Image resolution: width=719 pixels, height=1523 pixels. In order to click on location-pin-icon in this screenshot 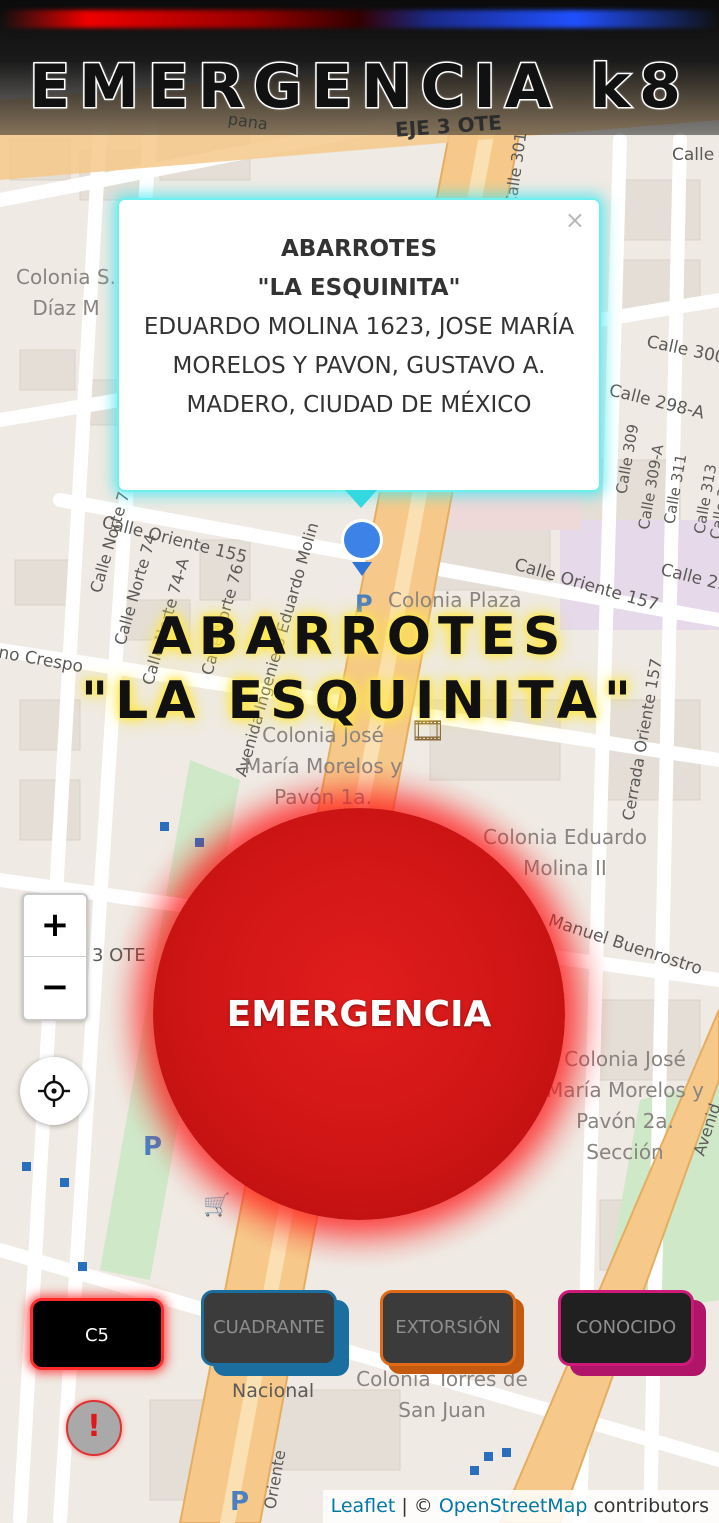, I will do `click(362, 549)`.